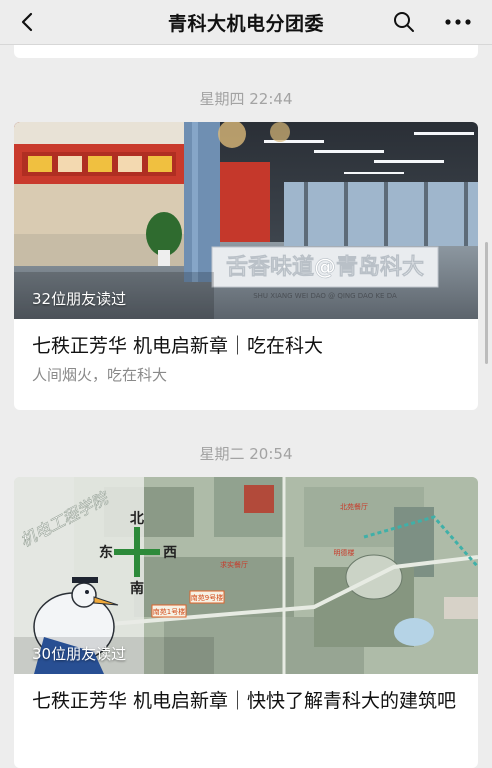  What do you see at coordinates (246, 99) in the screenshot?
I see `timestamp: 星期四 22:44` at bounding box center [246, 99].